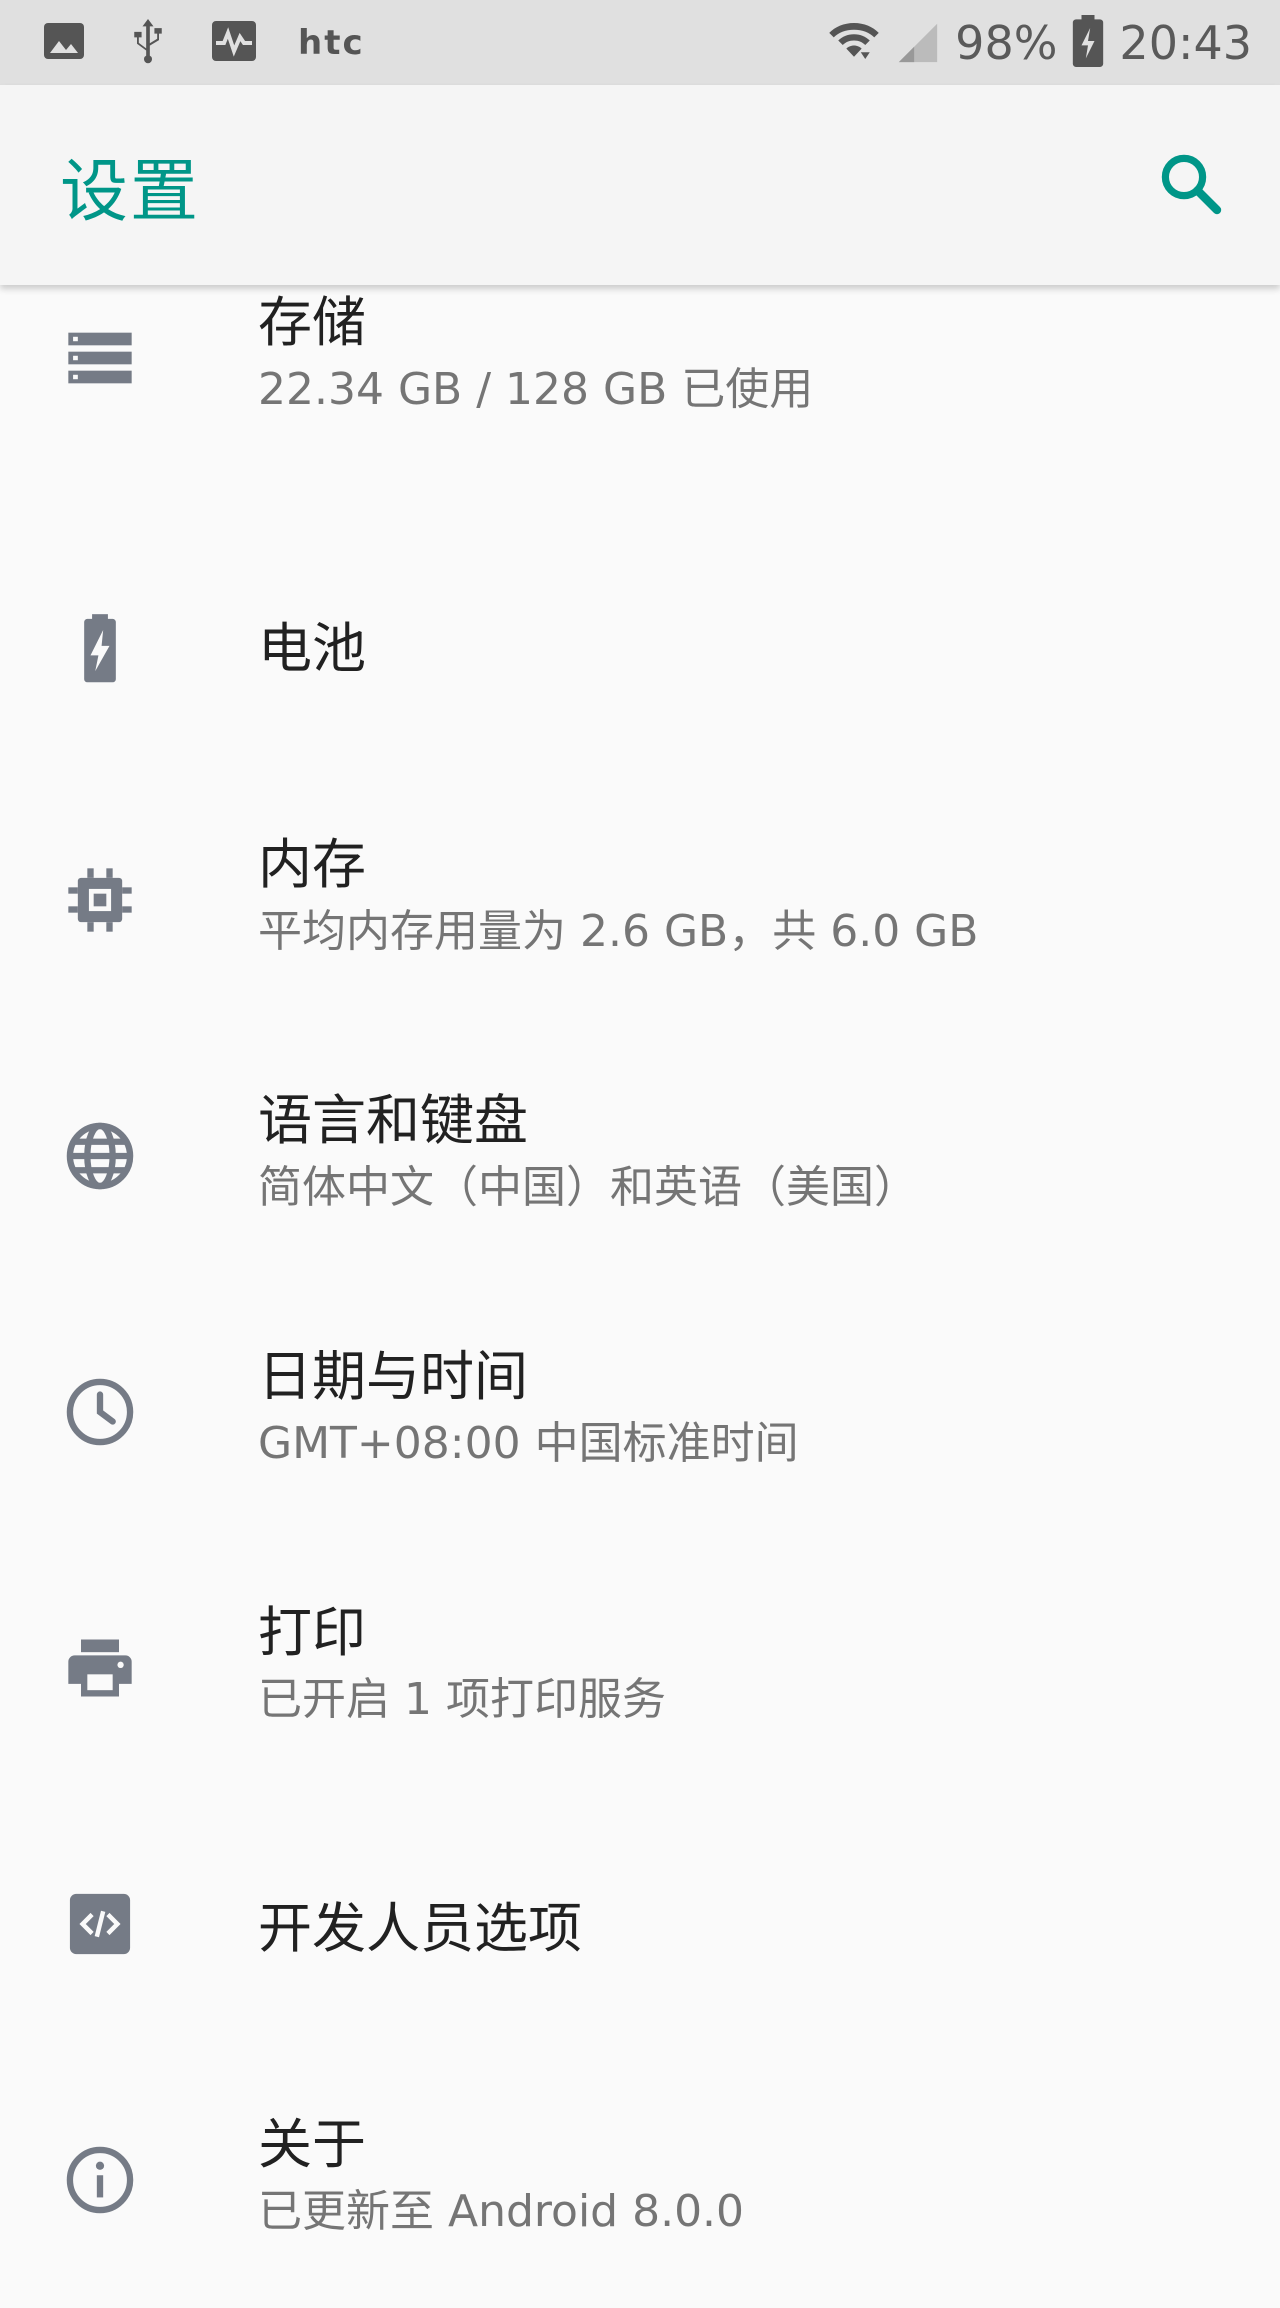 The image size is (1280, 2308). I want to click on setting-title: 打印, so click(312, 1632).